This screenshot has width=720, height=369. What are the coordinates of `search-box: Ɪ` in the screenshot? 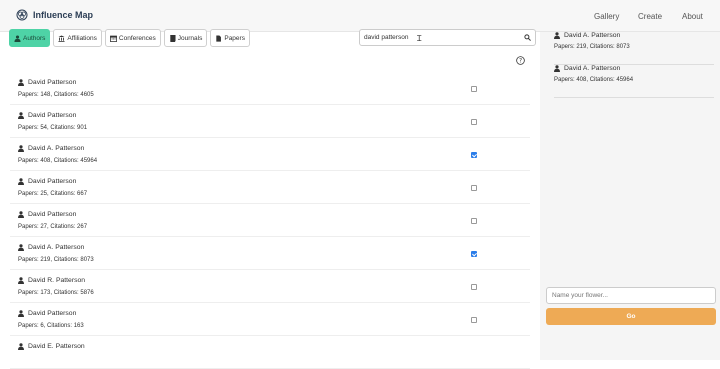 It's located at (447, 37).